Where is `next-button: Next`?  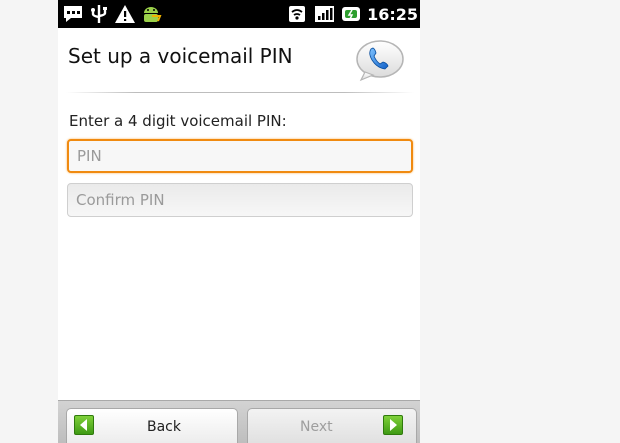 next-button: Next is located at coordinates (332, 425).